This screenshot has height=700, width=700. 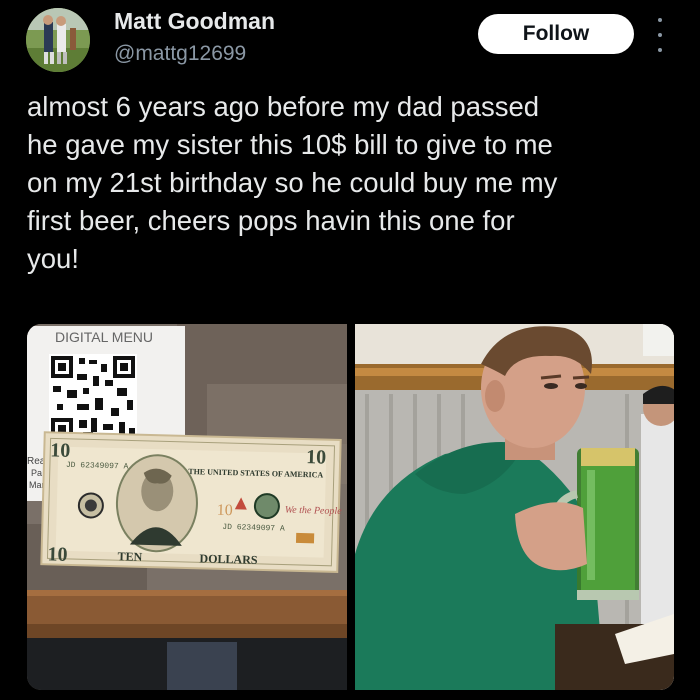 I want to click on bill-dollars-label: DOLLARS, so click(x=228, y=559).